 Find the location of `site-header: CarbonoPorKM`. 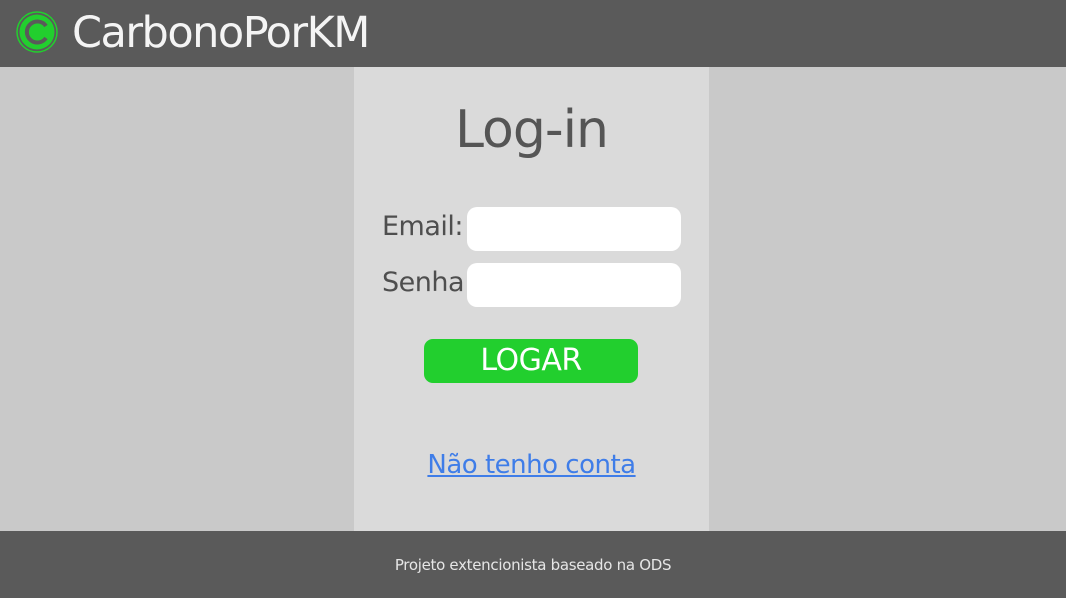

site-header: CarbonoPorKM is located at coordinates (533, 33).